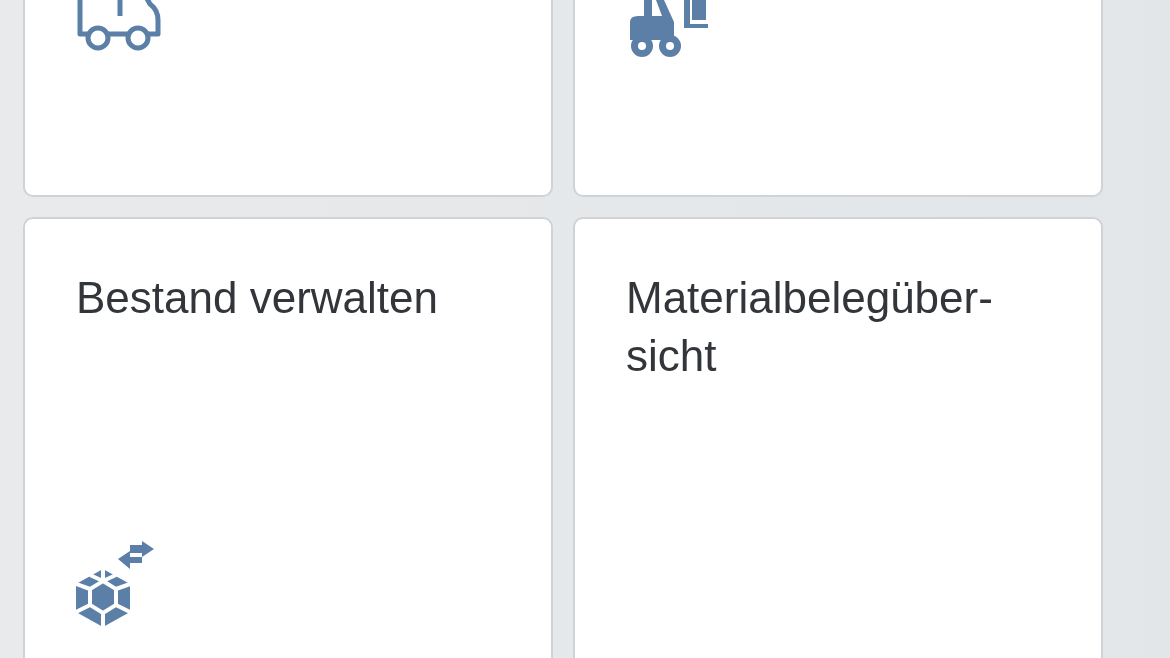  I want to click on truck-icon, so click(119, 26).